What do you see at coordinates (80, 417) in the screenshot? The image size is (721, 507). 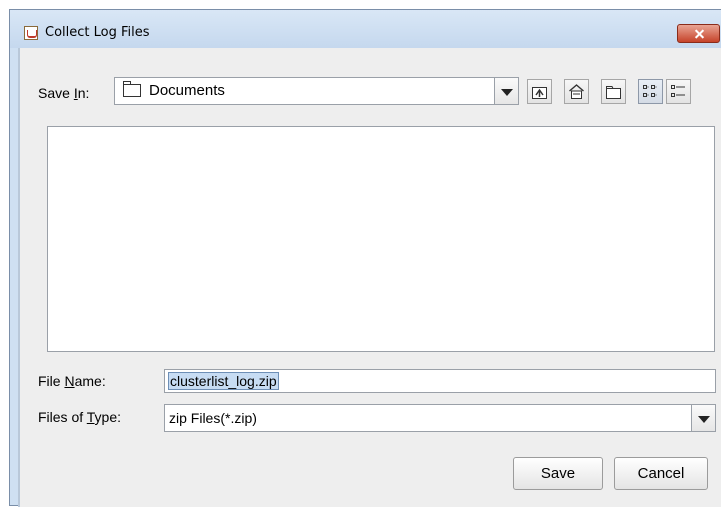 I see `file-type-label: Files of Type:` at bounding box center [80, 417].